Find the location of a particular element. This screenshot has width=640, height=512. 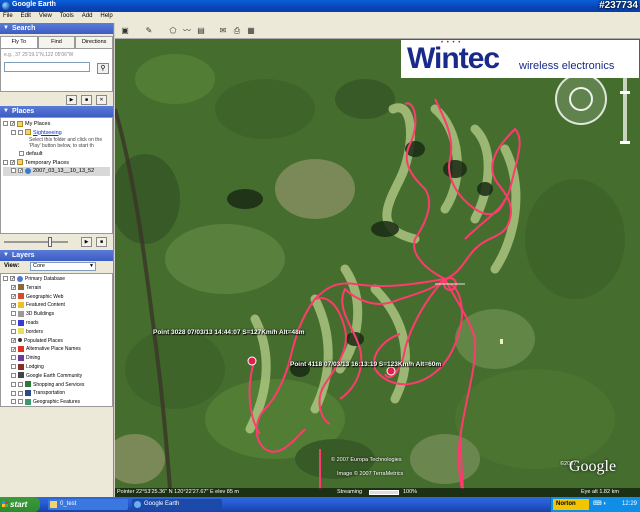

email-icon: ✉ is located at coordinates (223, 30).